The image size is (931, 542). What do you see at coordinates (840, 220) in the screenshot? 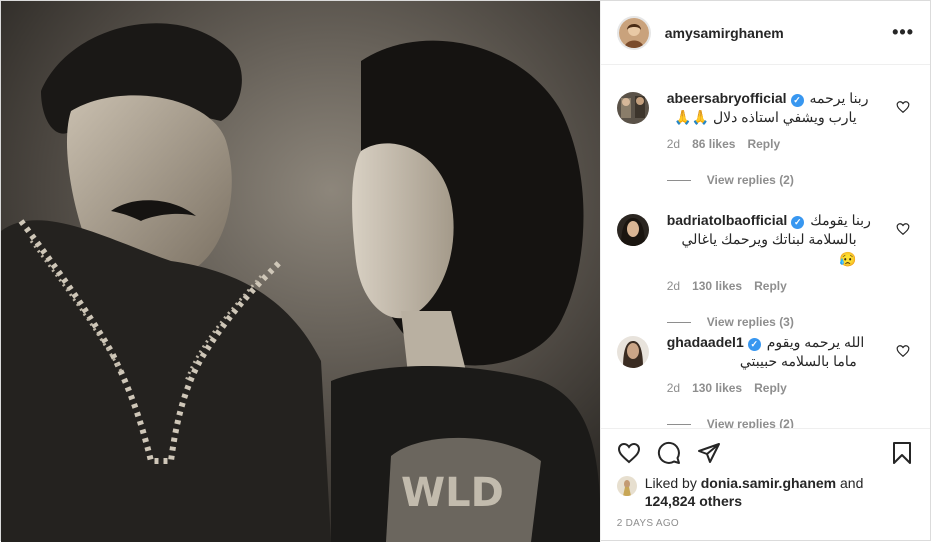
I see `comment-text-first: ربنا يقومك` at bounding box center [840, 220].